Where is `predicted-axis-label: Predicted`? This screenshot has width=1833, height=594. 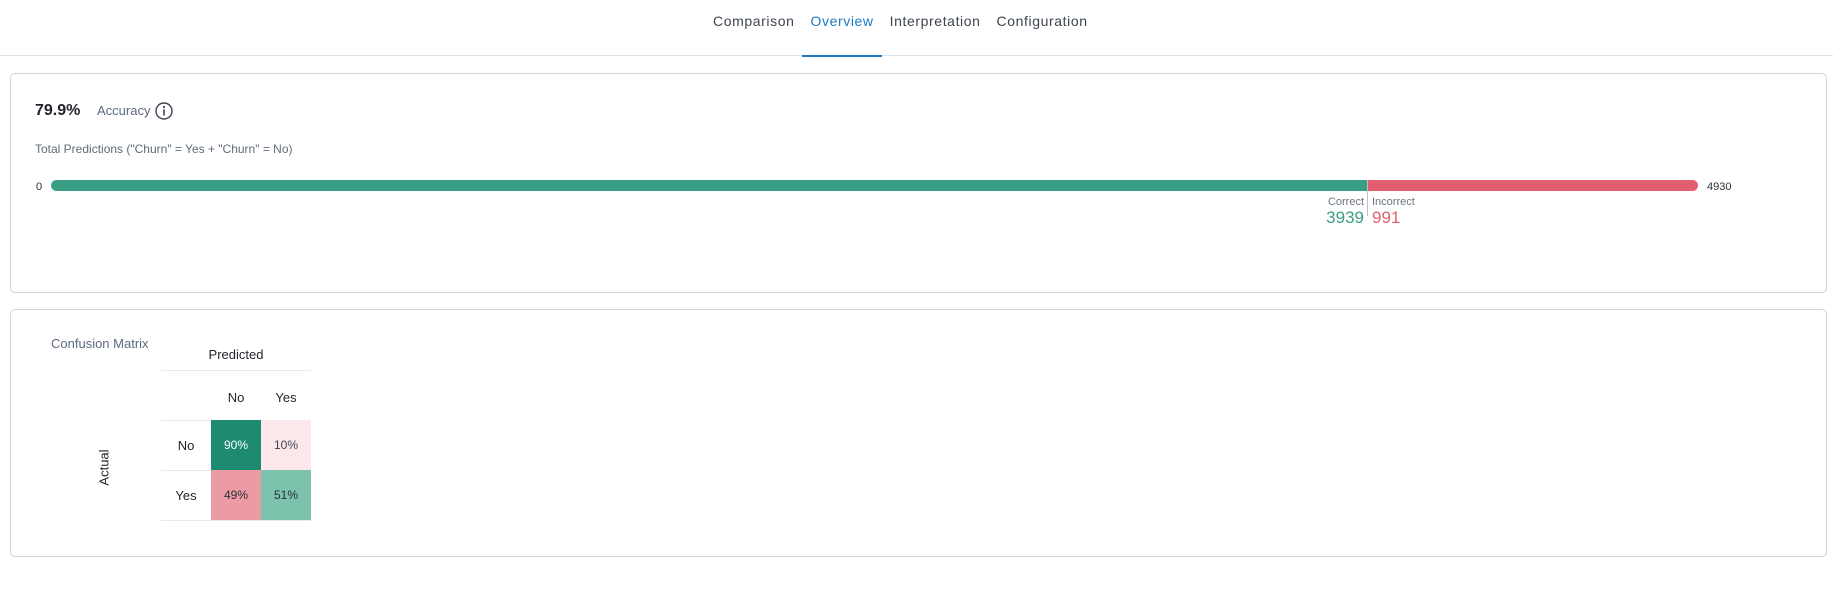 predicted-axis-label: Predicted is located at coordinates (236, 354).